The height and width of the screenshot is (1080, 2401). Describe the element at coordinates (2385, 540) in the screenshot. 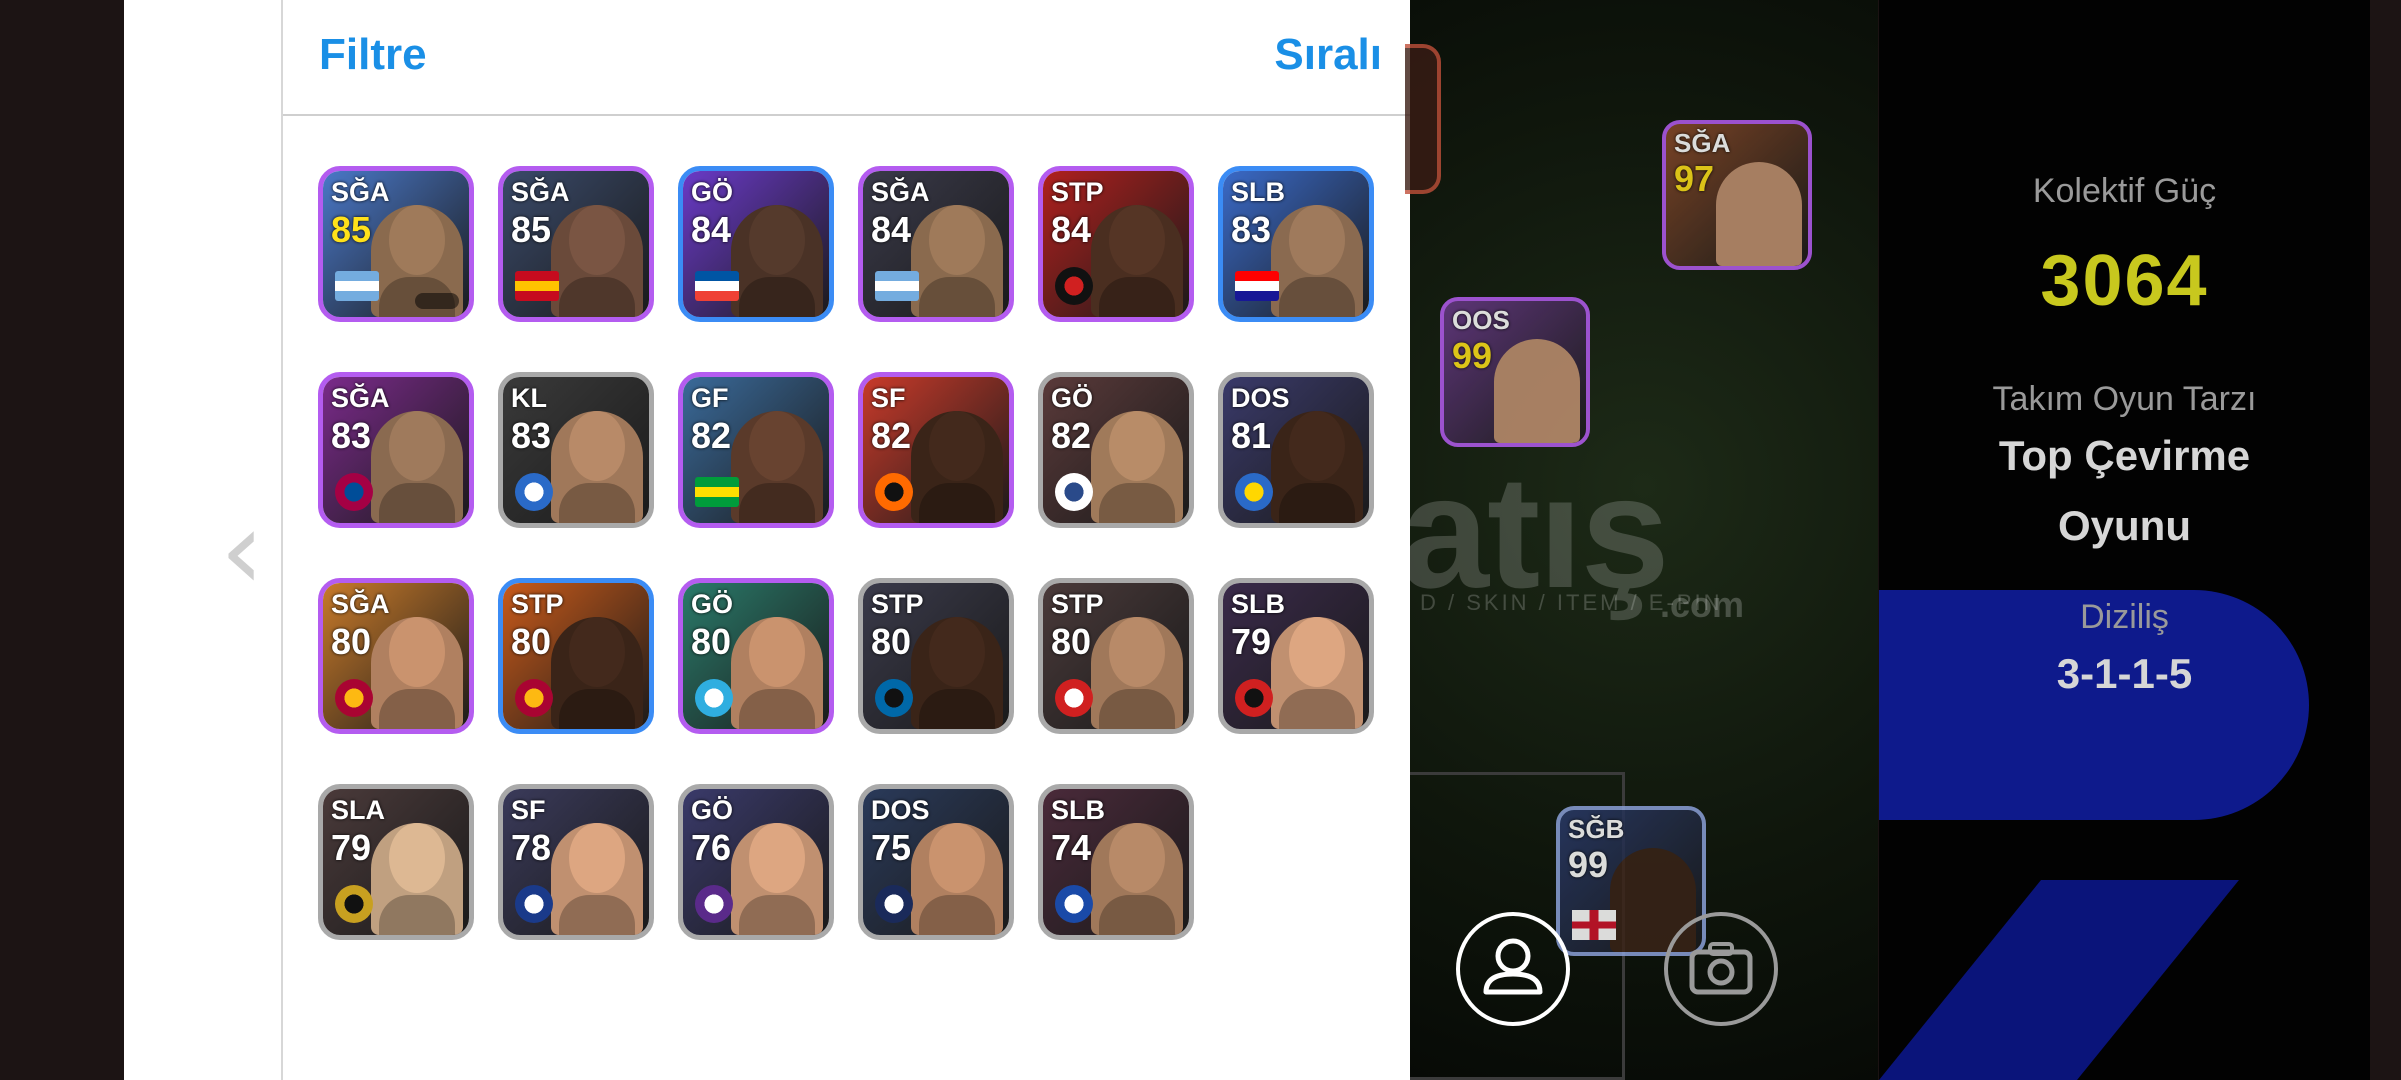

I see `right-frame` at that location.